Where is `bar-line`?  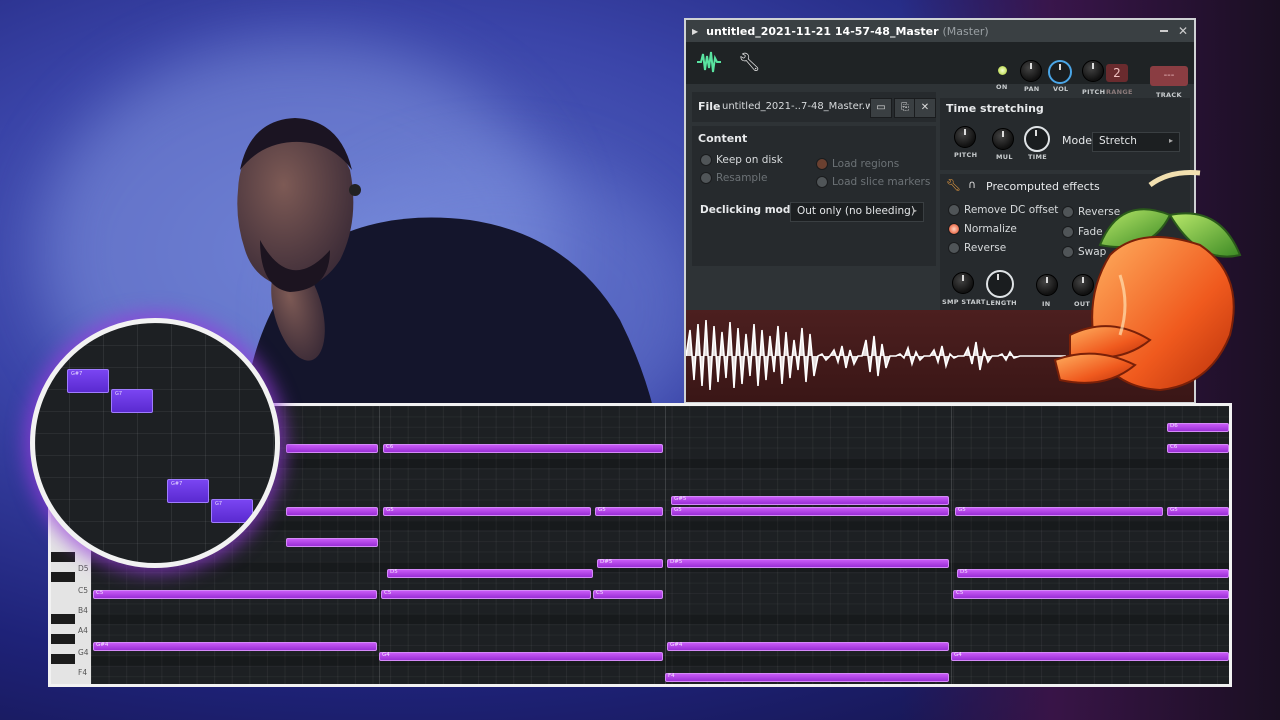 bar-line is located at coordinates (951, 545).